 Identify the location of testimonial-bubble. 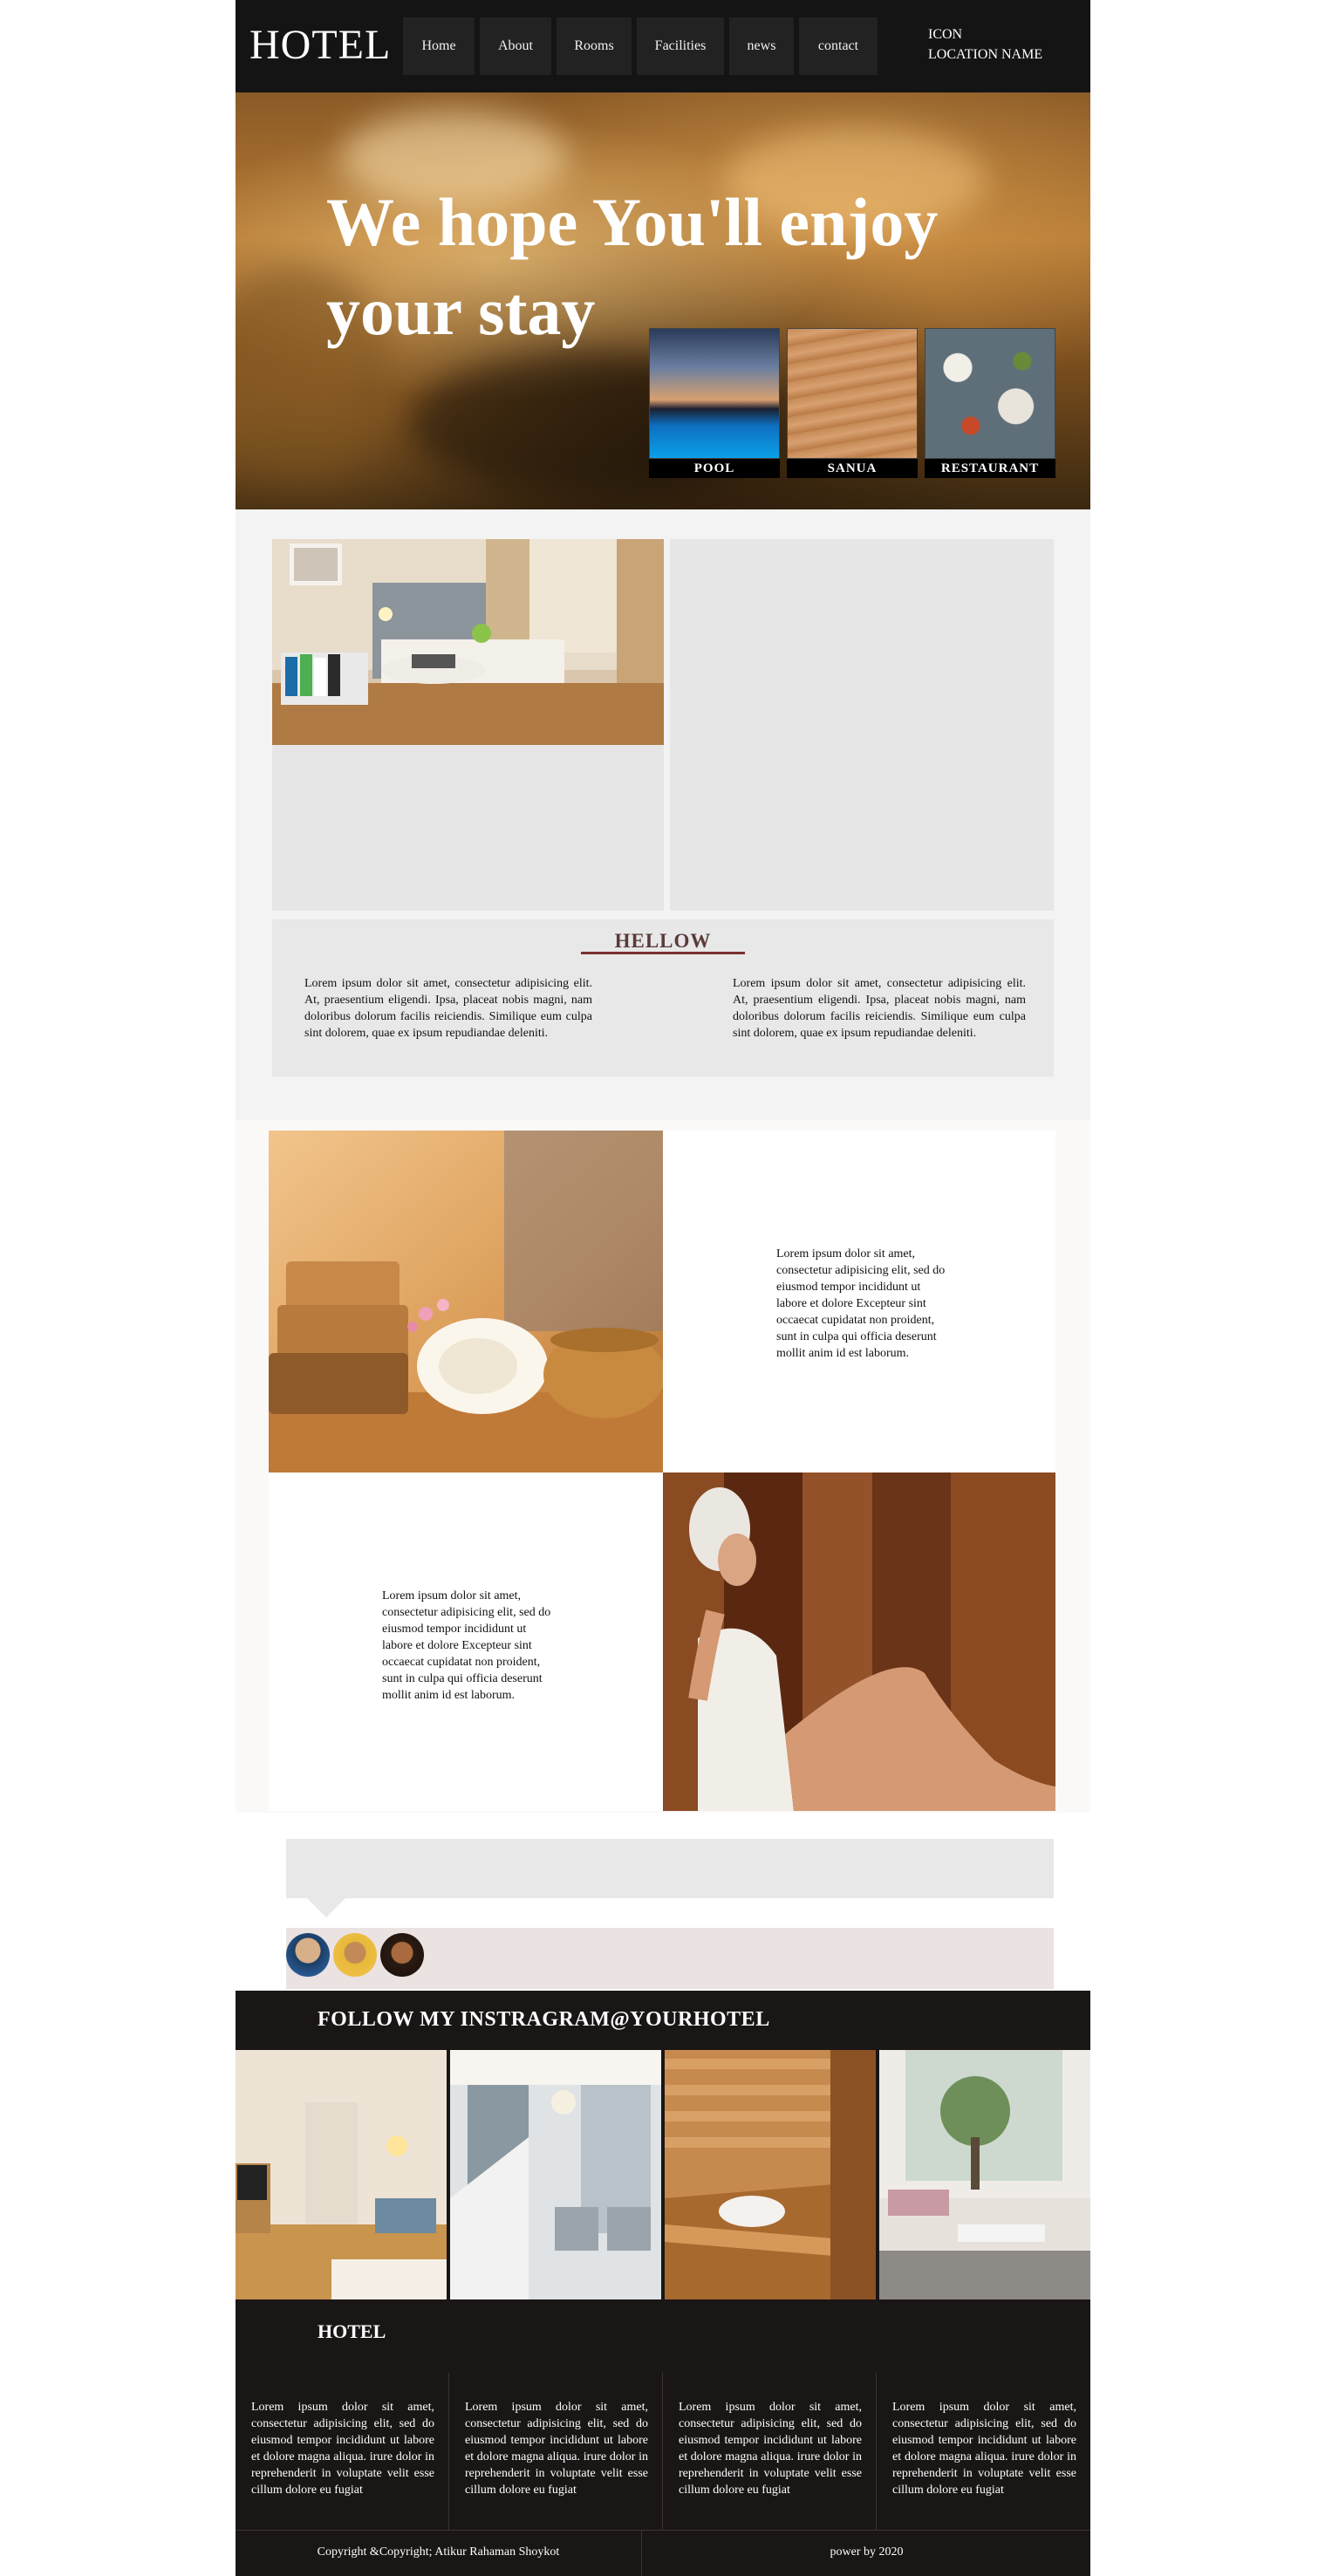
(670, 1868).